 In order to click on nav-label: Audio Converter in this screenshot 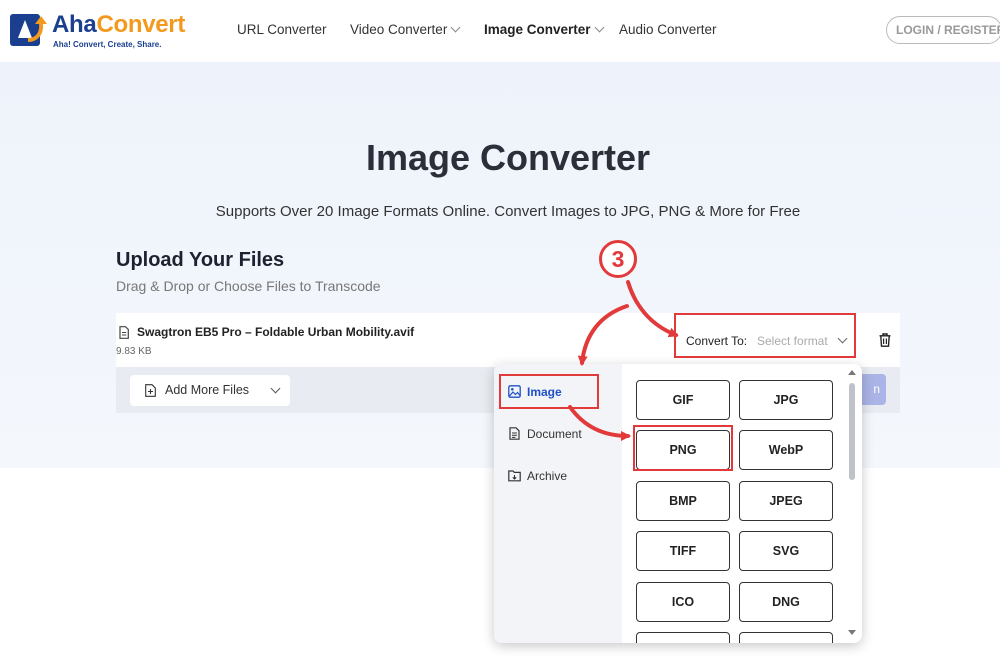, I will do `click(668, 29)`.